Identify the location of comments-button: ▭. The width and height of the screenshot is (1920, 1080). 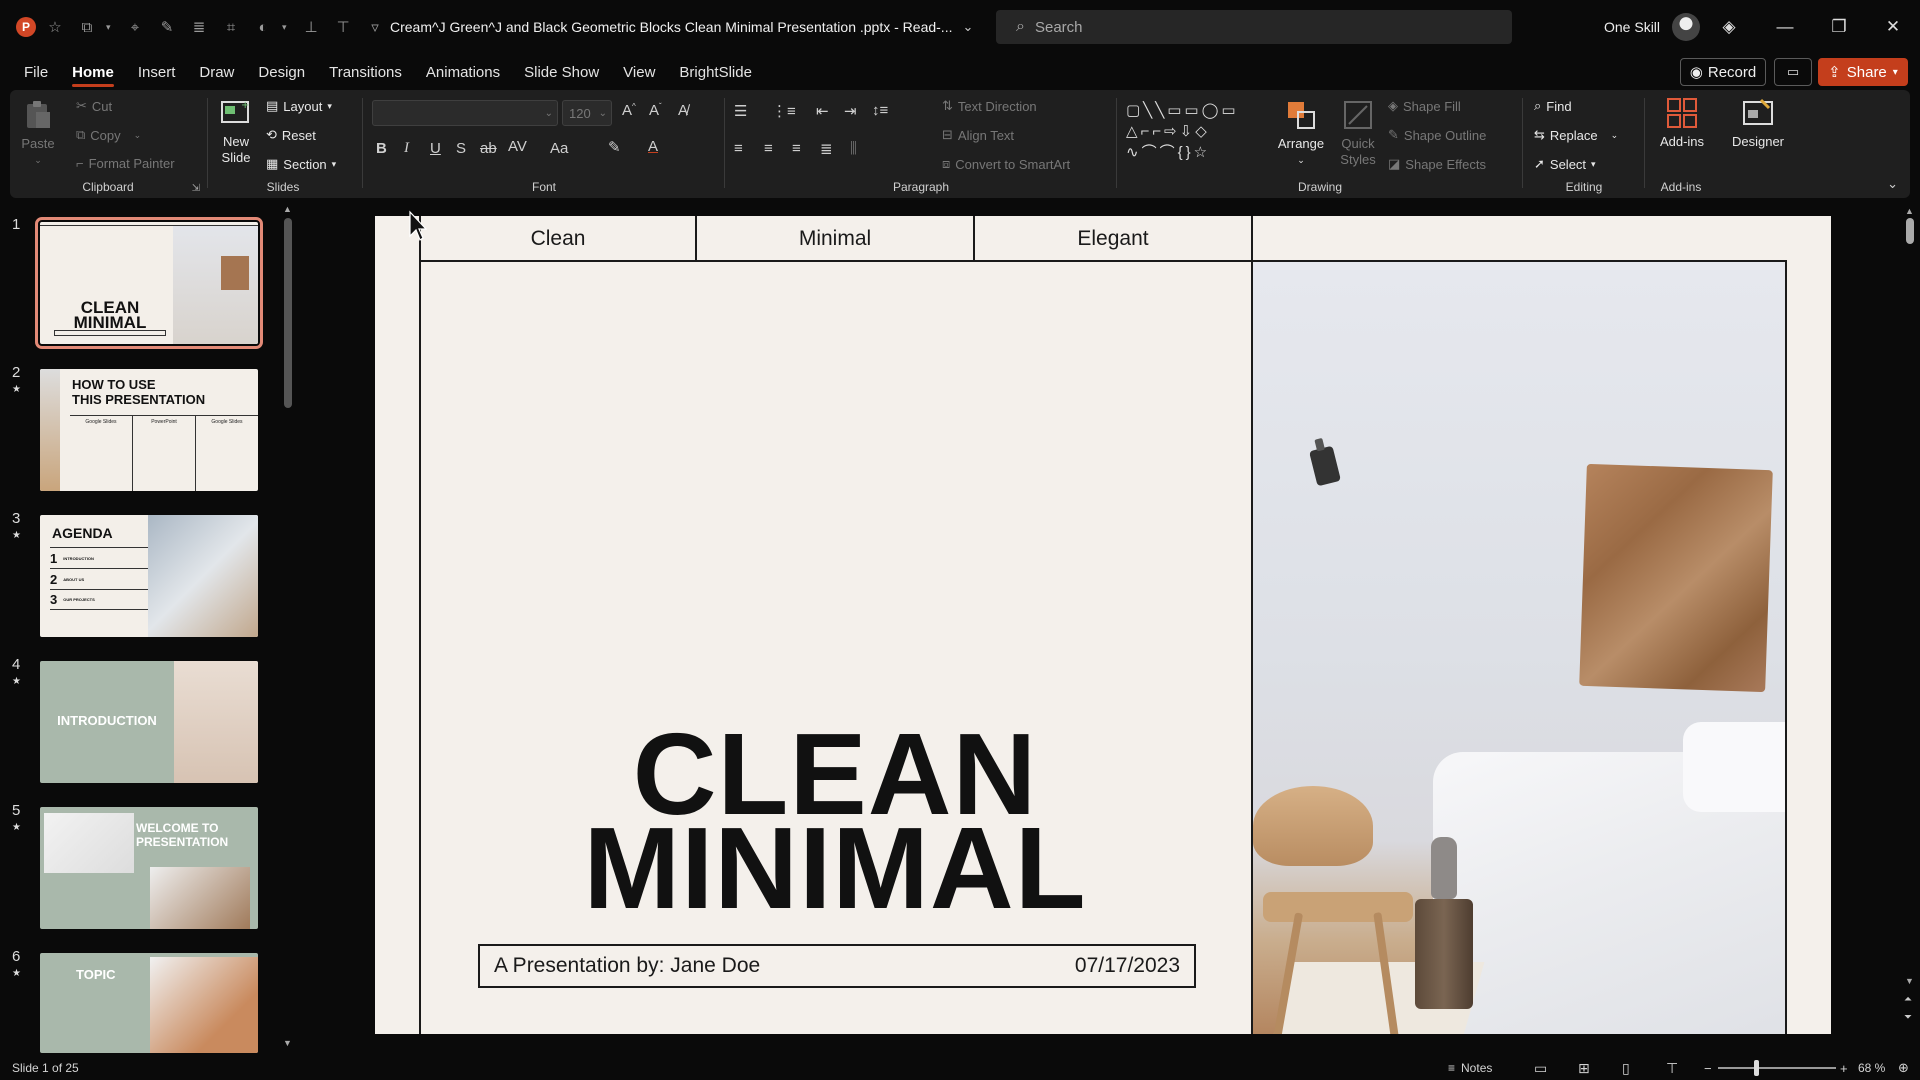
(1793, 72).